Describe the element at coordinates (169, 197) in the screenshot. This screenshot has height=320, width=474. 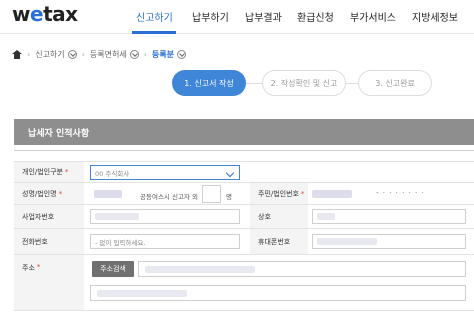
I see `co-reporter-label: 공동여스시 신고자 외` at that location.